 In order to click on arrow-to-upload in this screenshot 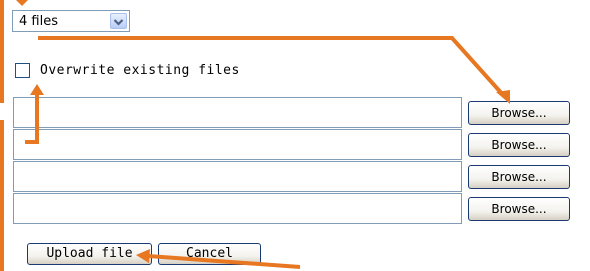, I will do `click(224, 261)`.